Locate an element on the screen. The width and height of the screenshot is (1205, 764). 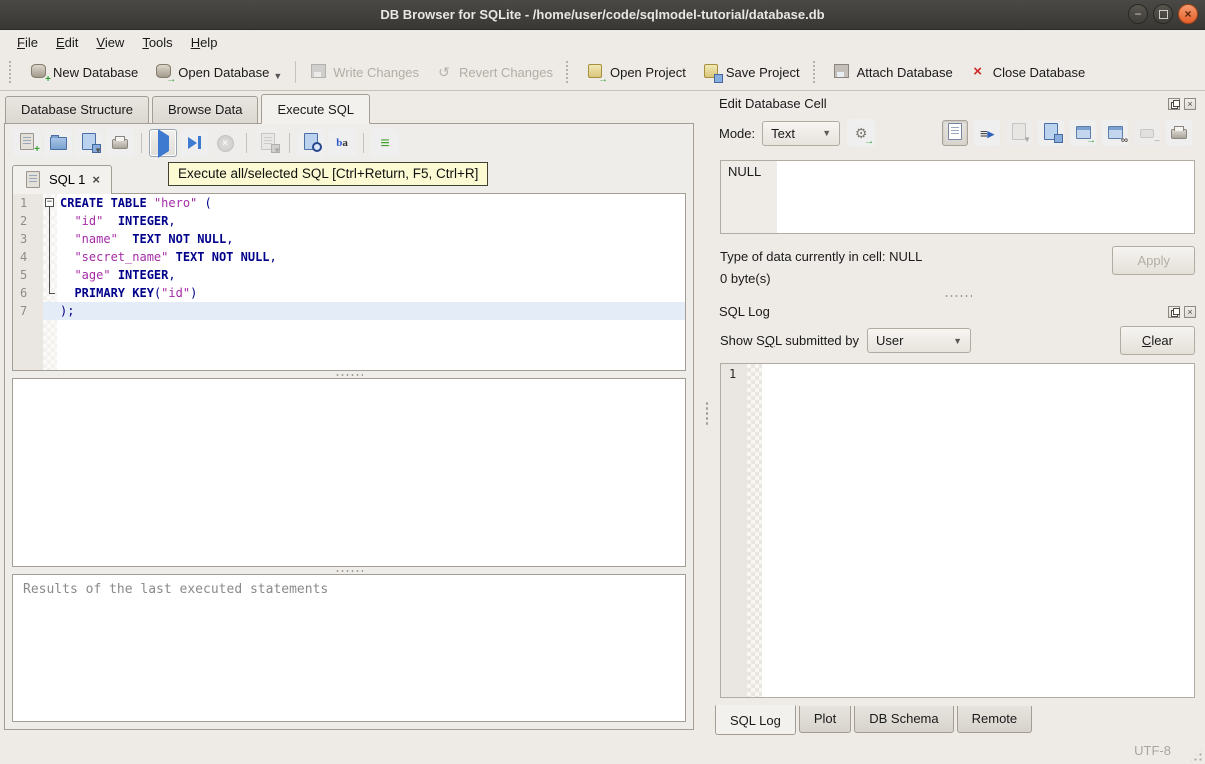
sql-toolbar: + ▼ × ▼ ba ≡ is located at coordinates (349, 143).